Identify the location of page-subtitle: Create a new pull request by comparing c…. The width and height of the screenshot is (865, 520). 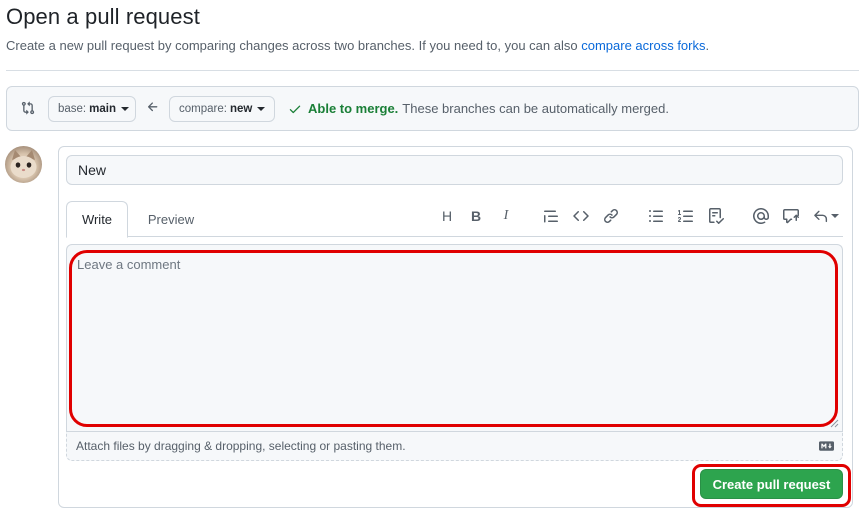
(357, 45).